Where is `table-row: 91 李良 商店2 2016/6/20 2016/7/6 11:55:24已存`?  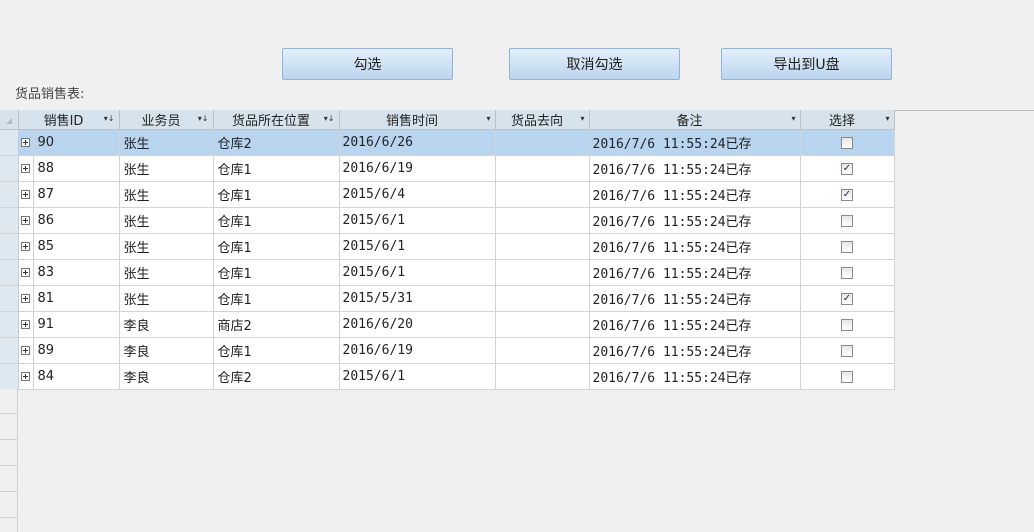 table-row: 91 李良 商店2 2016/6/20 2016/7/6 11:55:24已存 is located at coordinates (494, 324).